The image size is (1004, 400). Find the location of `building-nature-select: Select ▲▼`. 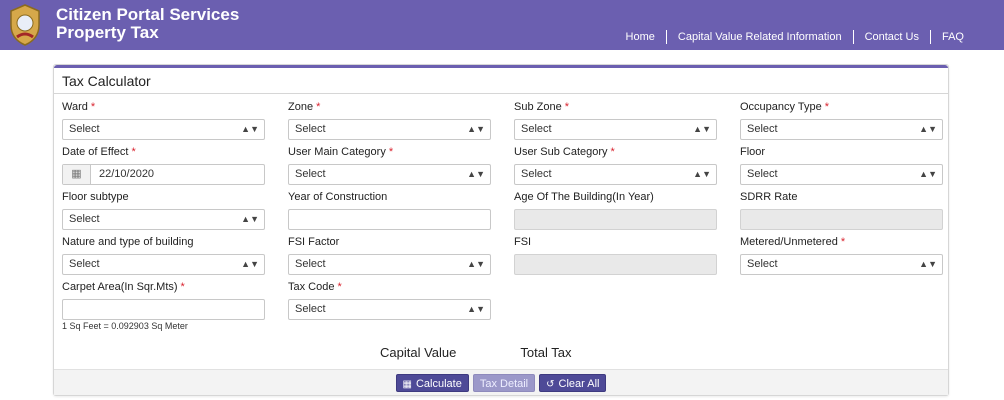

building-nature-select: Select ▲▼ is located at coordinates (163, 264).